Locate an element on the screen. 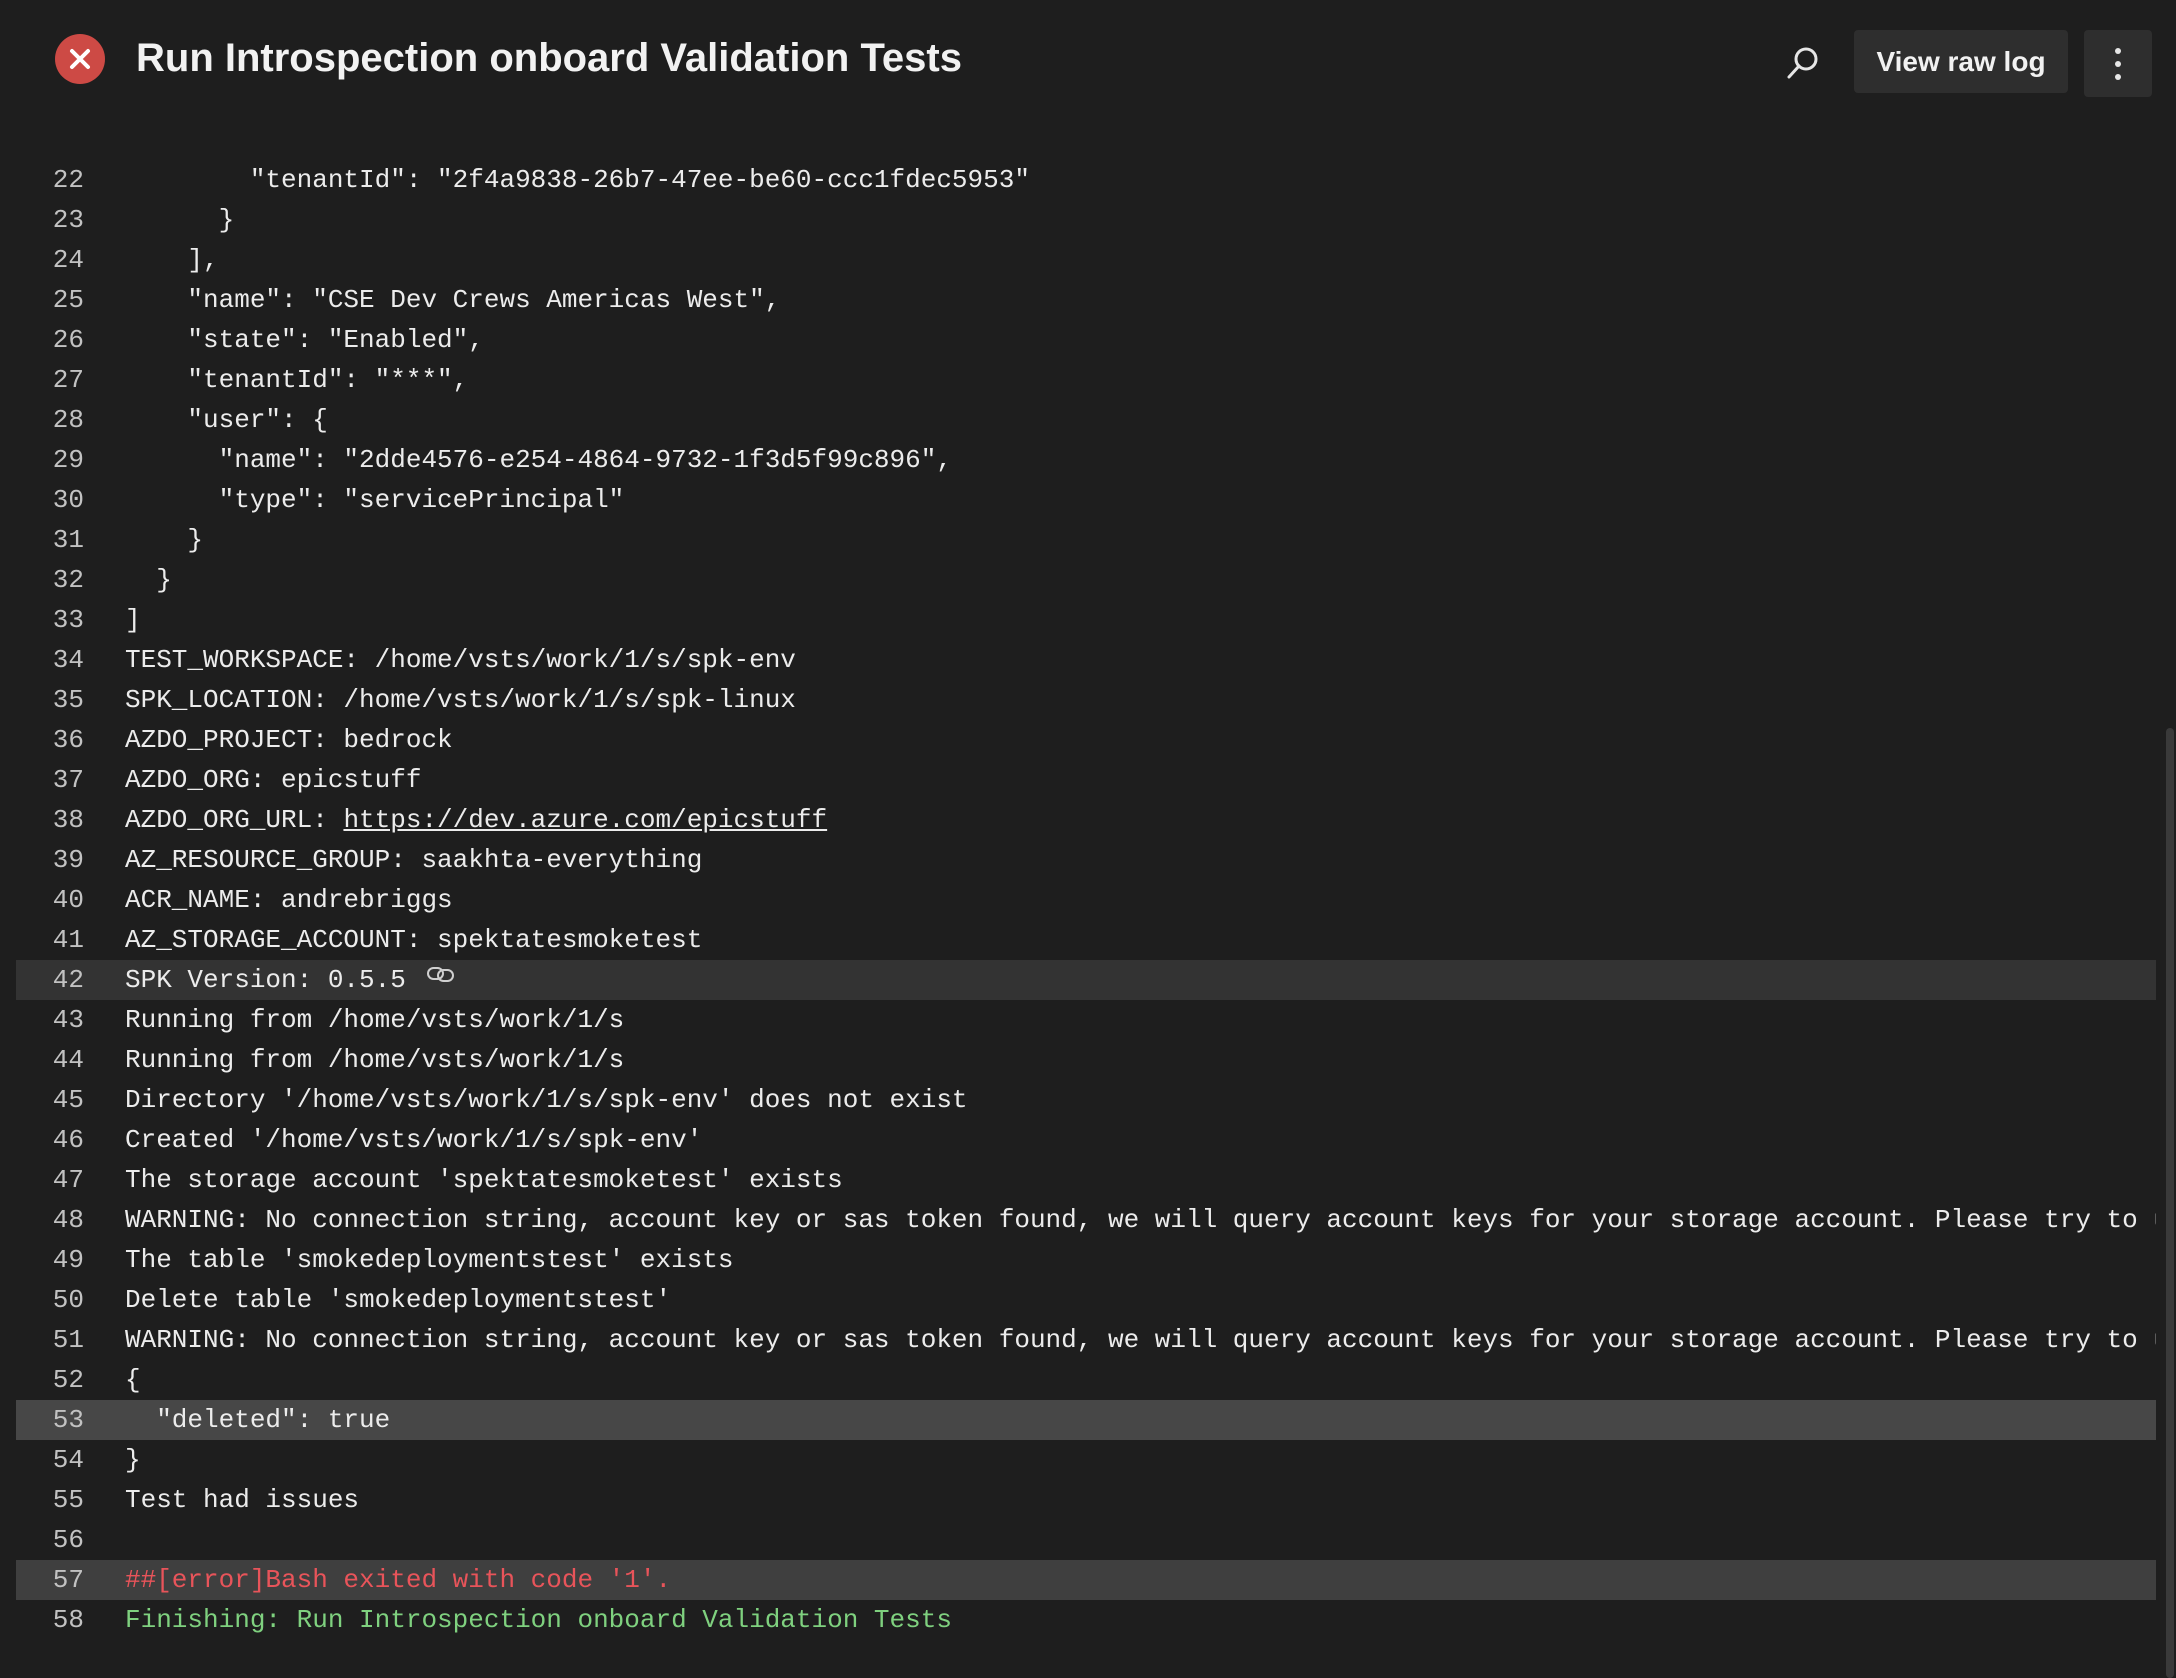 The height and width of the screenshot is (1678, 2176). log-line: 23 } is located at coordinates (1086, 220).